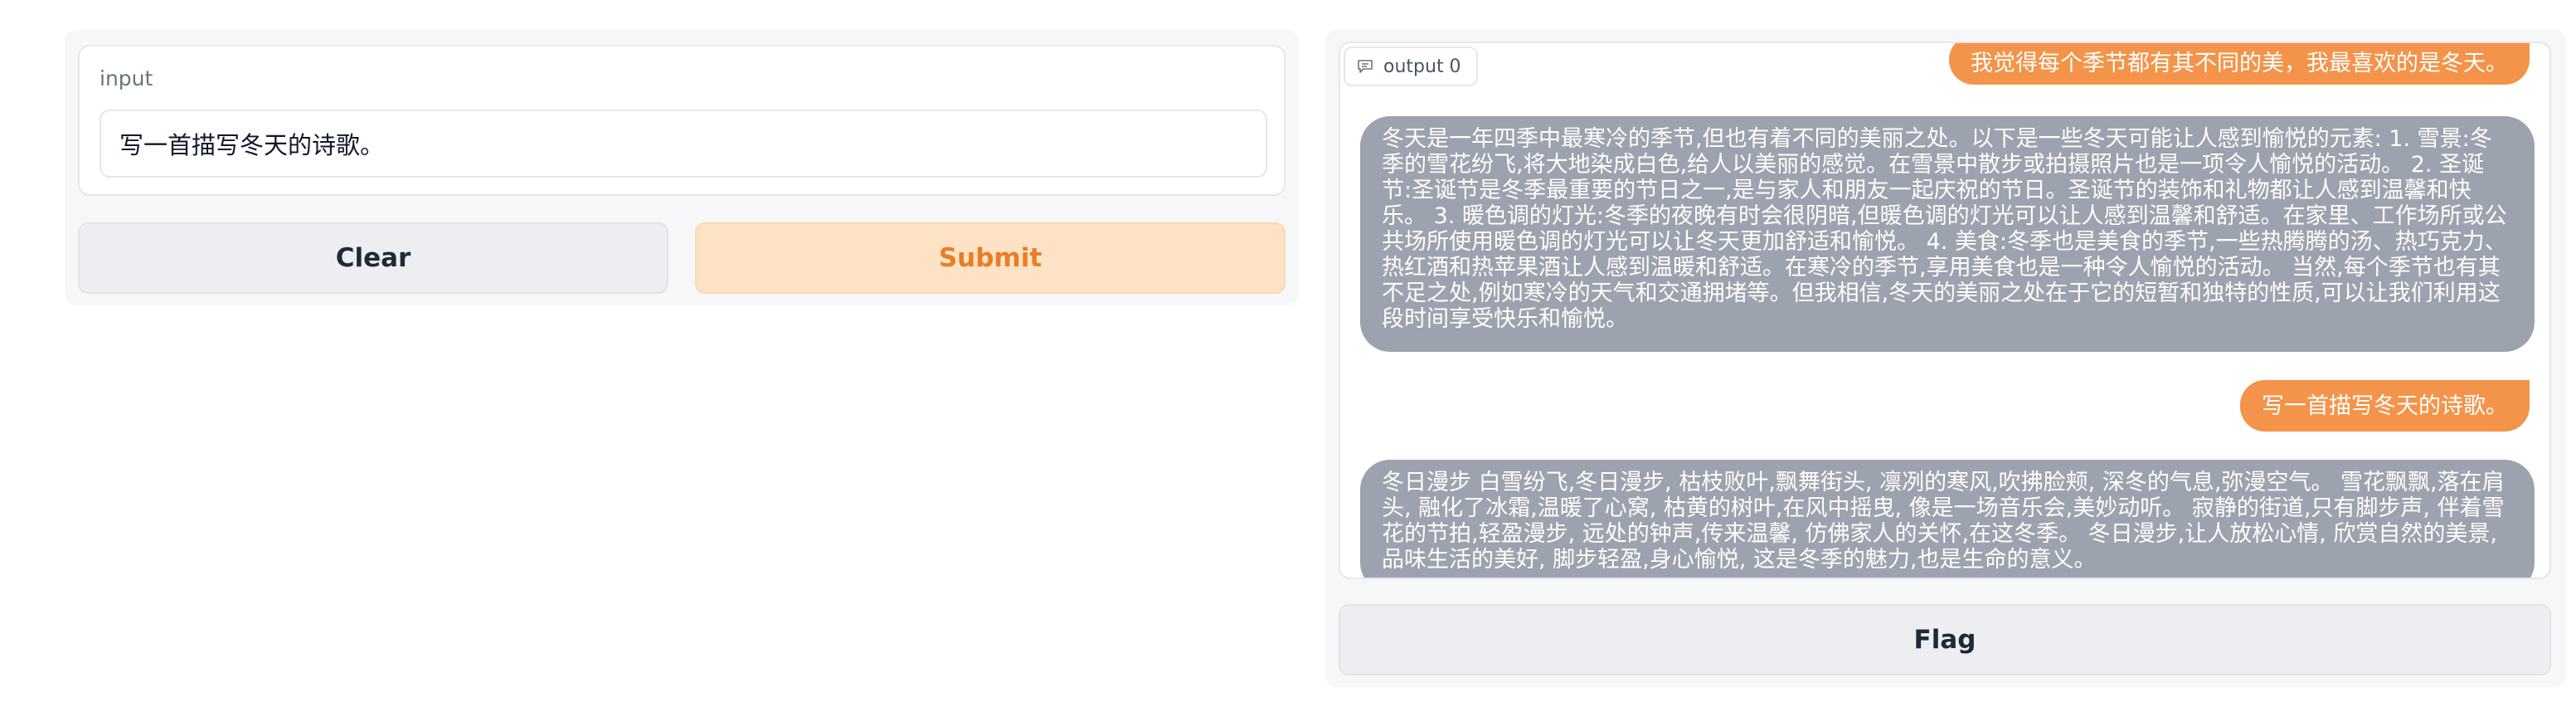  Describe the element at coordinates (373, 258) in the screenshot. I see `clear-button: Clear` at that location.